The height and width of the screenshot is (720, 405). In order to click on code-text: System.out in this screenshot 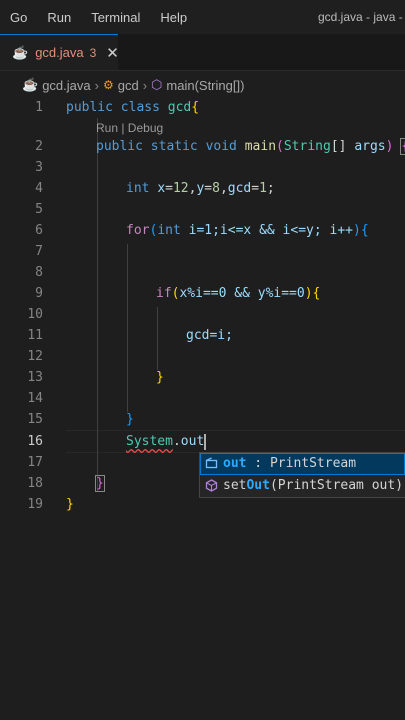, I will do `click(166, 441)`.